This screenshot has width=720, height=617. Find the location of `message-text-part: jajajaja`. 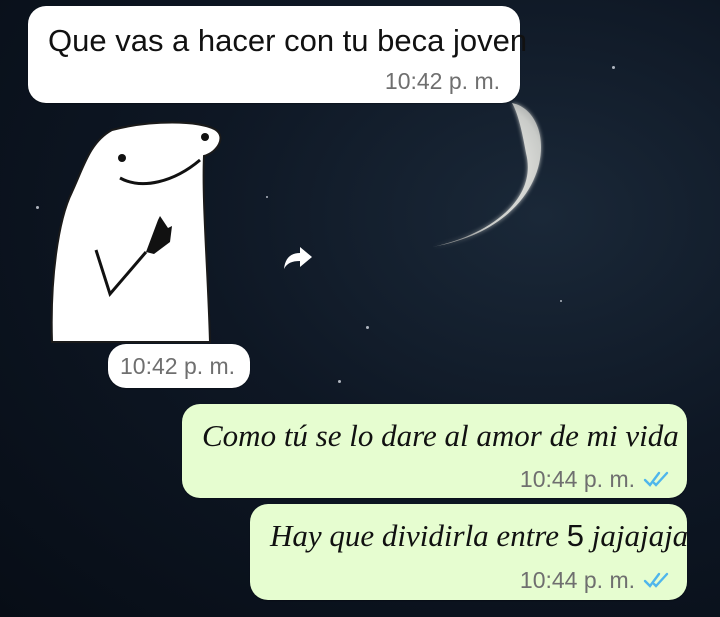

message-text-part: jajajaja is located at coordinates (636, 535).